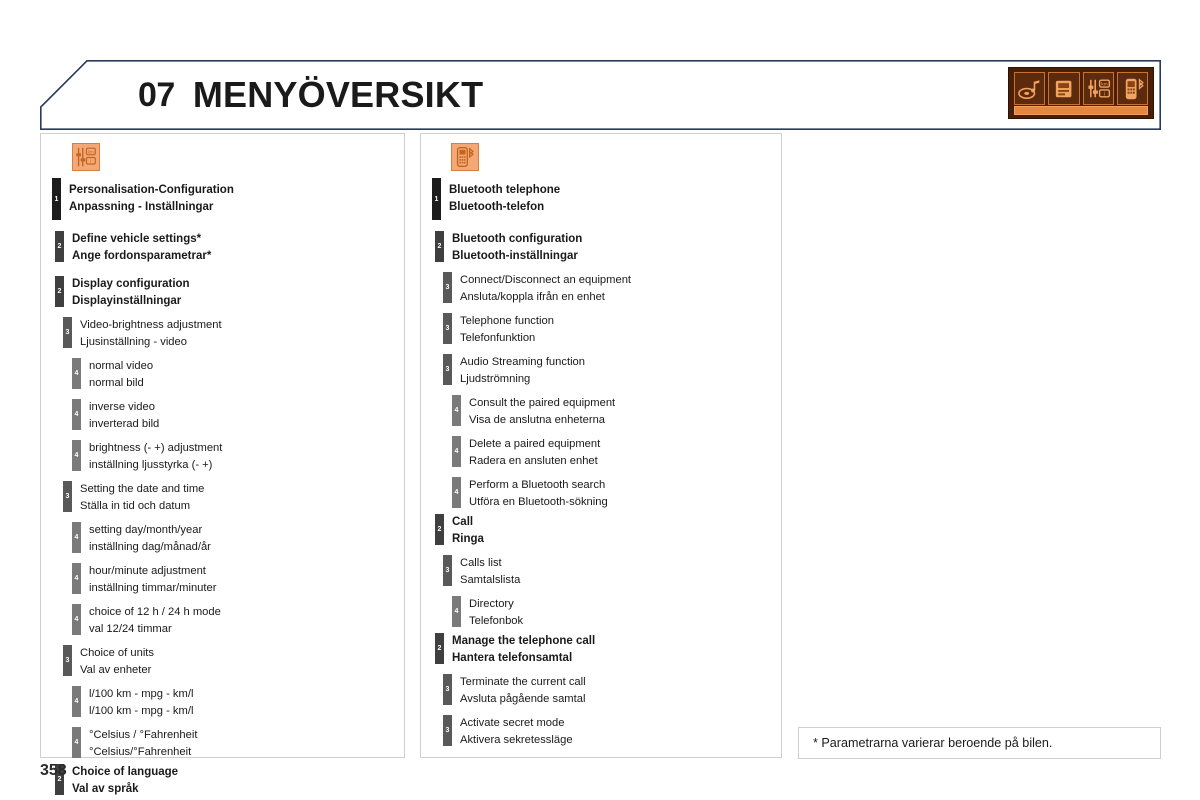 This screenshot has height=800, width=1200. What do you see at coordinates (616, 613) in the screenshot?
I see `menu-item-level-4: 4 Directory Telefonbok` at bounding box center [616, 613].